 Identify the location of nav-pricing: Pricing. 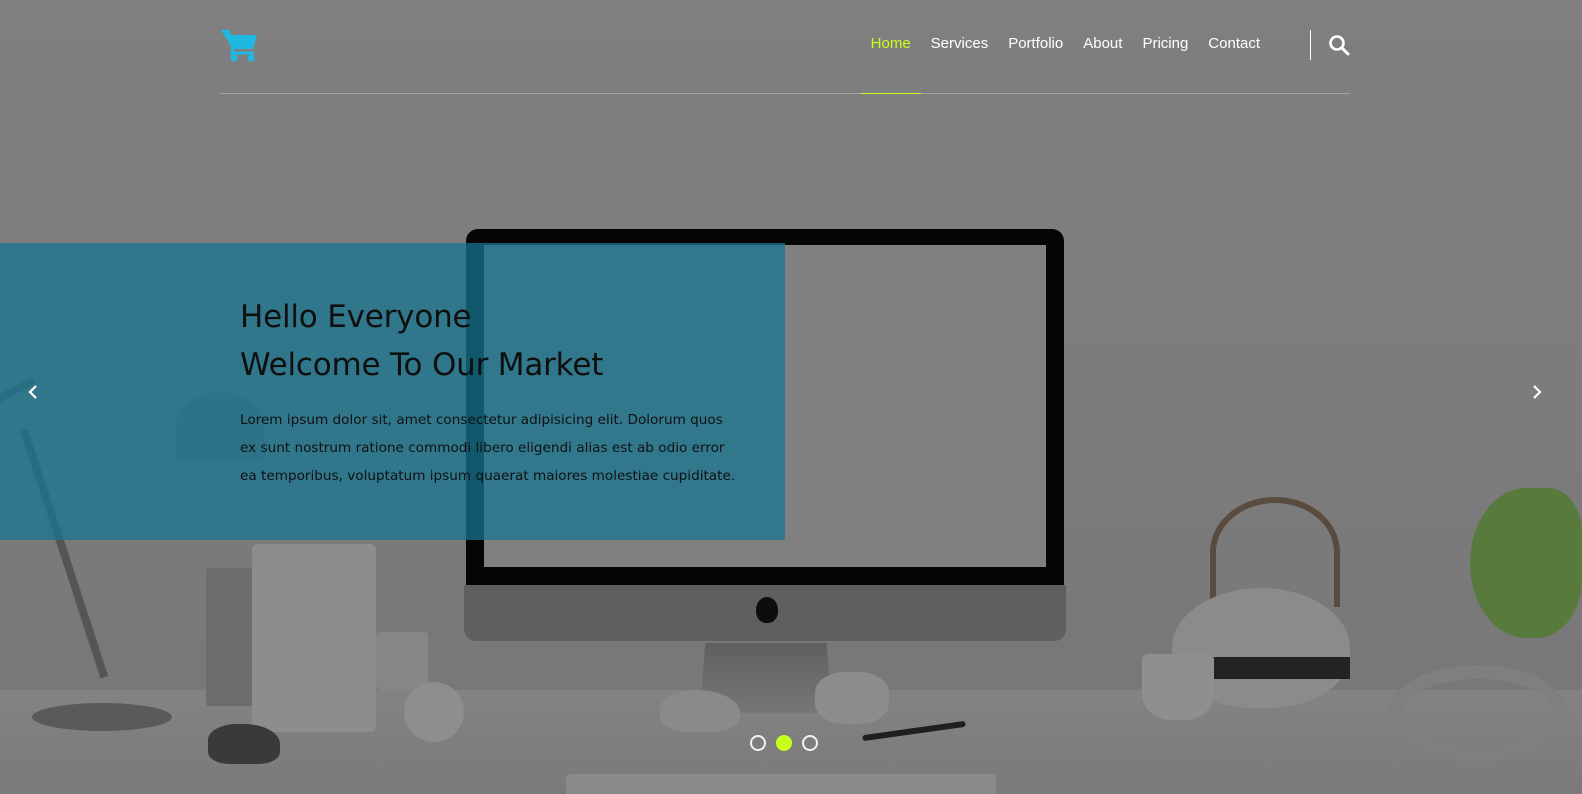
(1165, 44).